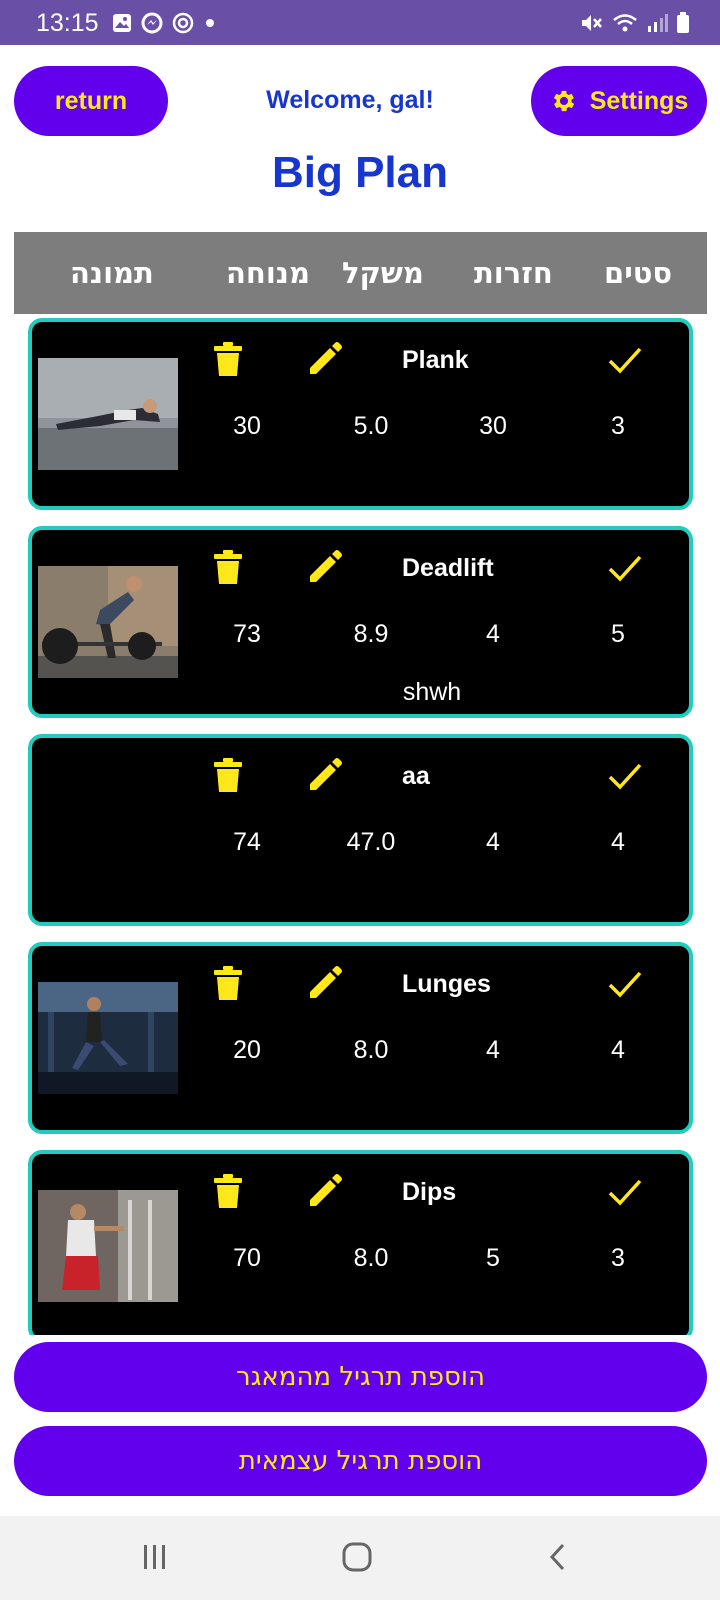 Image resolution: width=720 pixels, height=1600 pixels. I want to click on gear-icon, so click(563, 101).